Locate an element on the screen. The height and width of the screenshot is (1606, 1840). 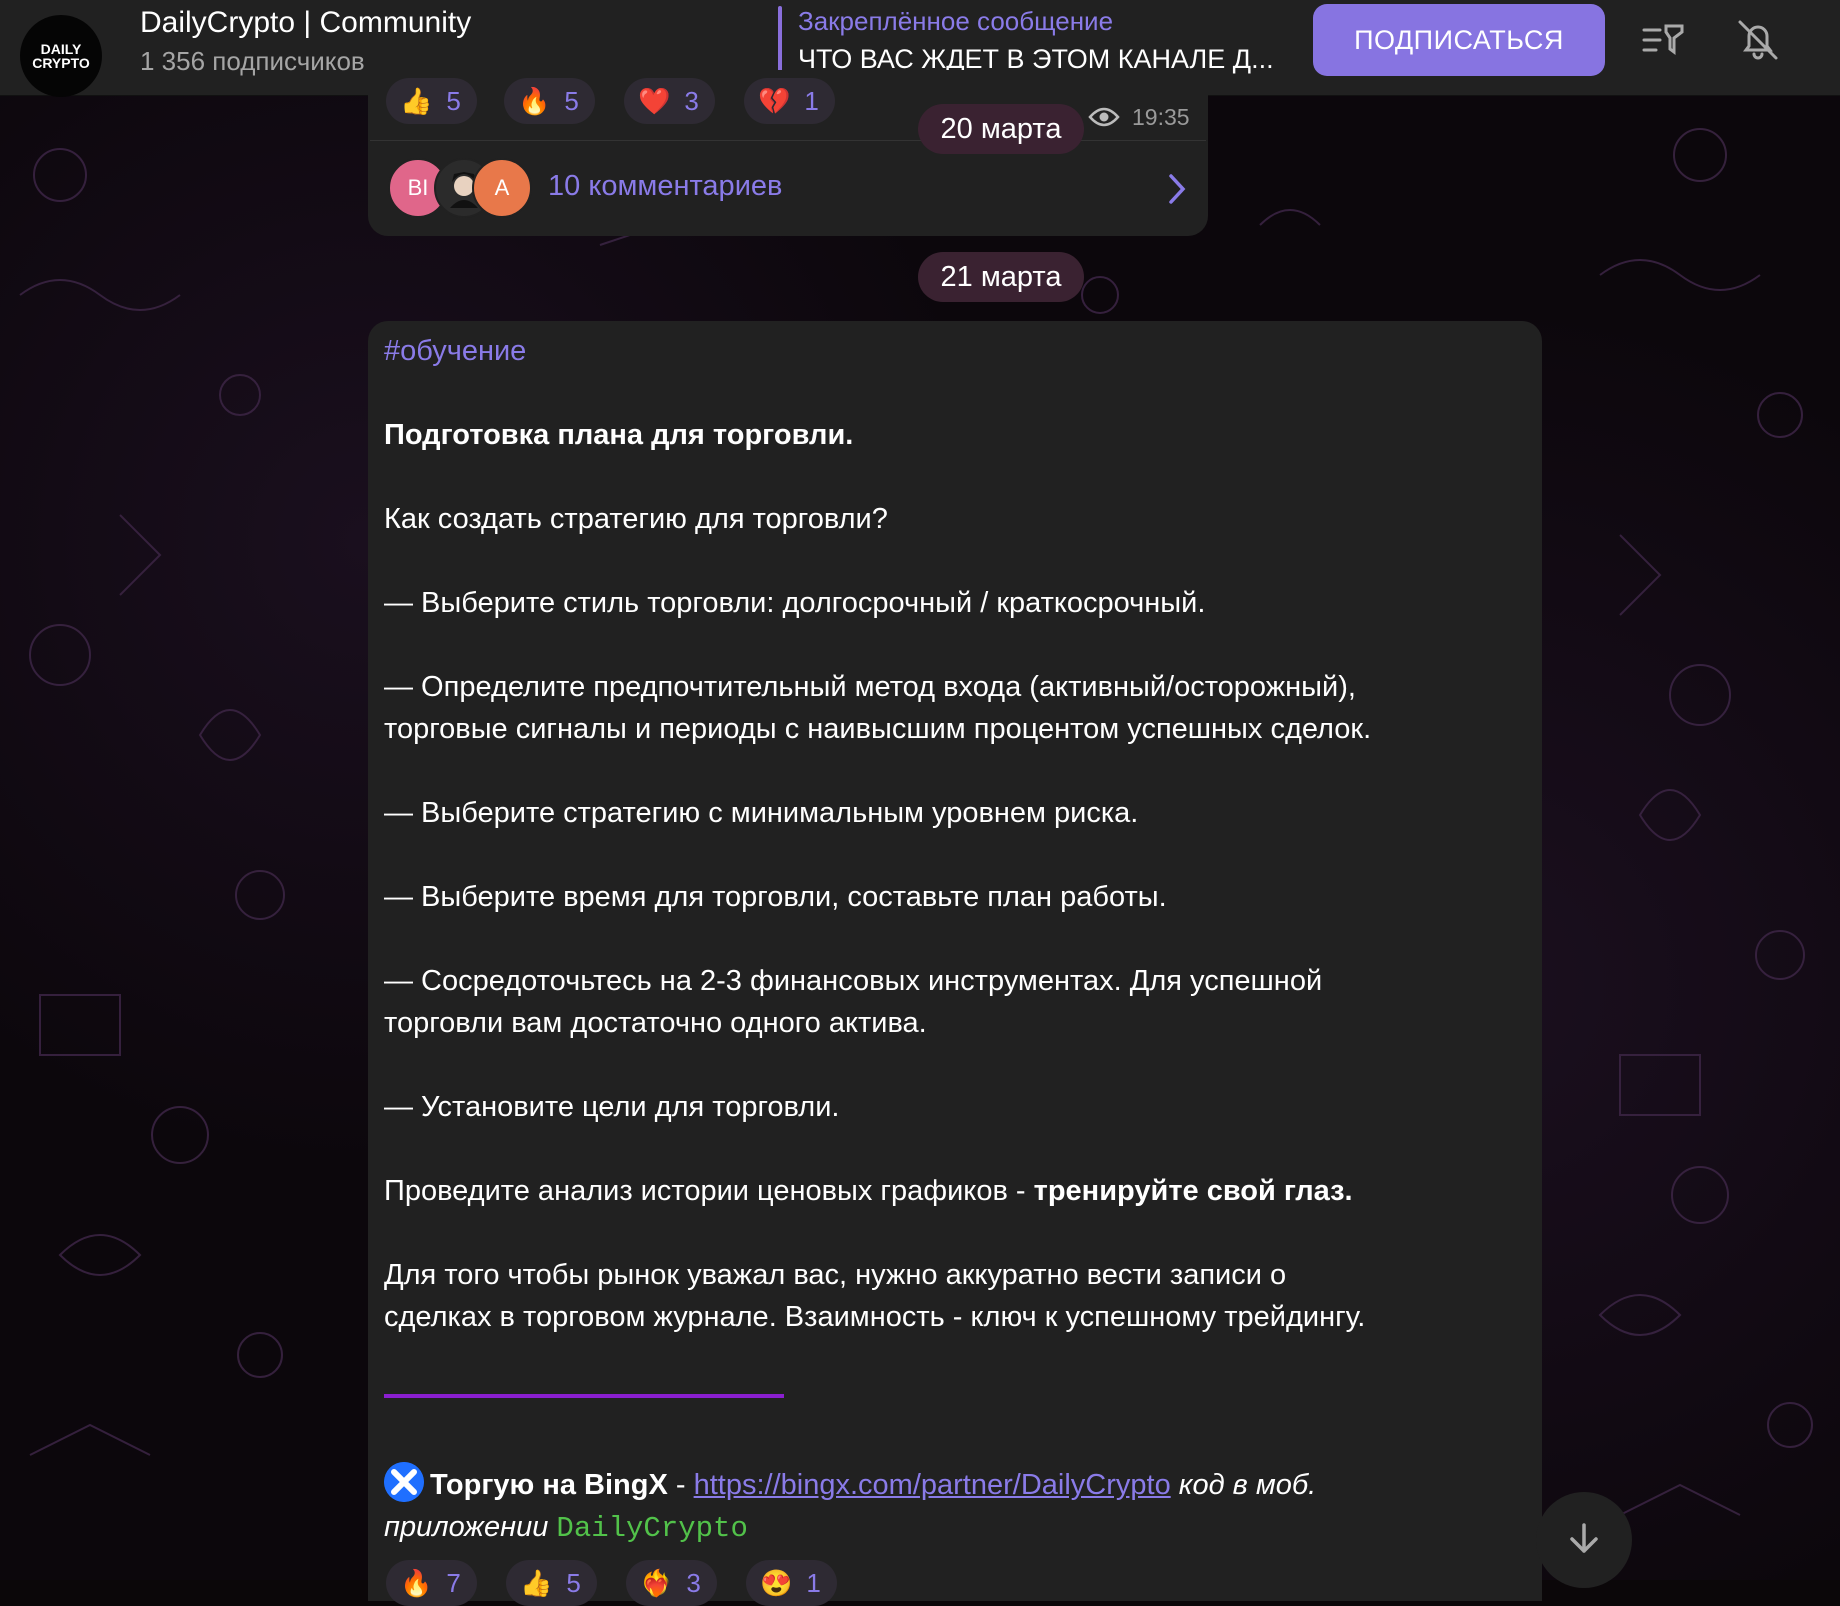
arrow-down-icon is located at coordinates (1584, 1537).